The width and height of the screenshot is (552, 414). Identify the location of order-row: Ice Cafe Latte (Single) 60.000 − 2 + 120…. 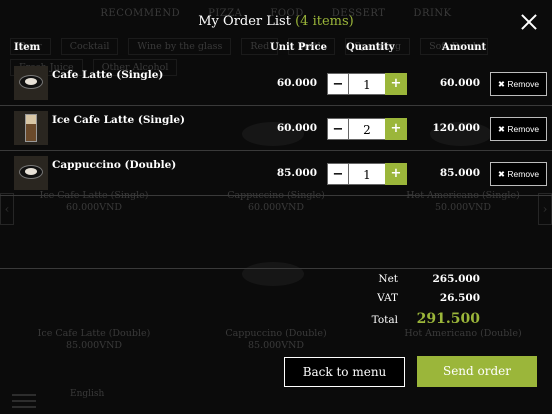
(276, 128).